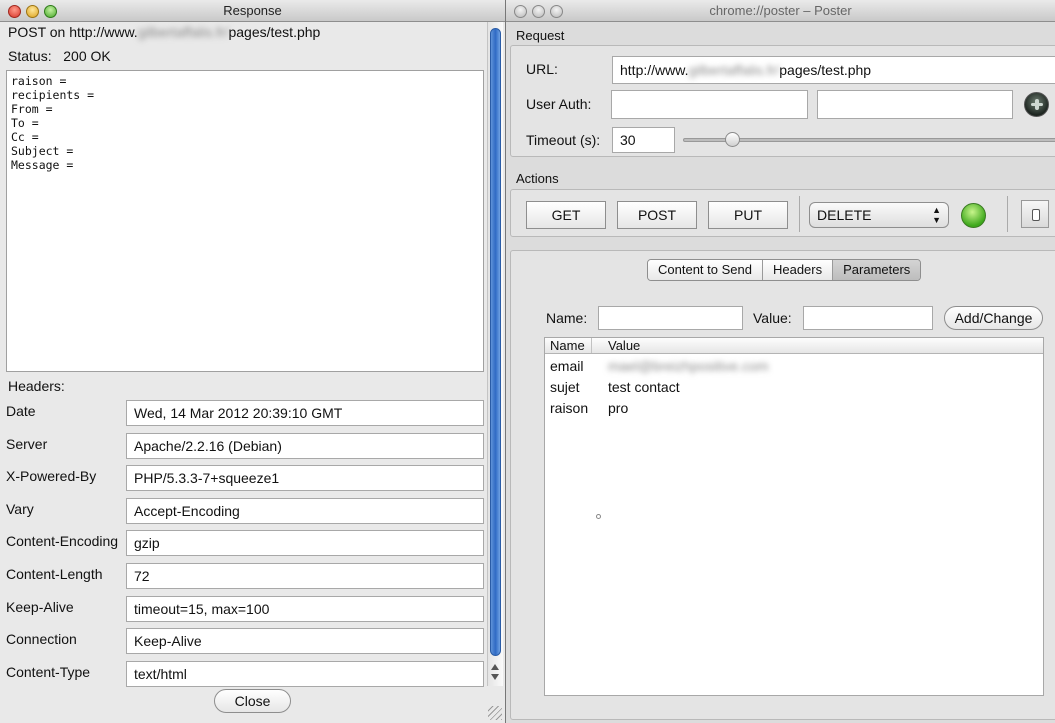 The width and height of the screenshot is (1055, 723). What do you see at coordinates (657, 215) in the screenshot?
I see `post-button: POST` at bounding box center [657, 215].